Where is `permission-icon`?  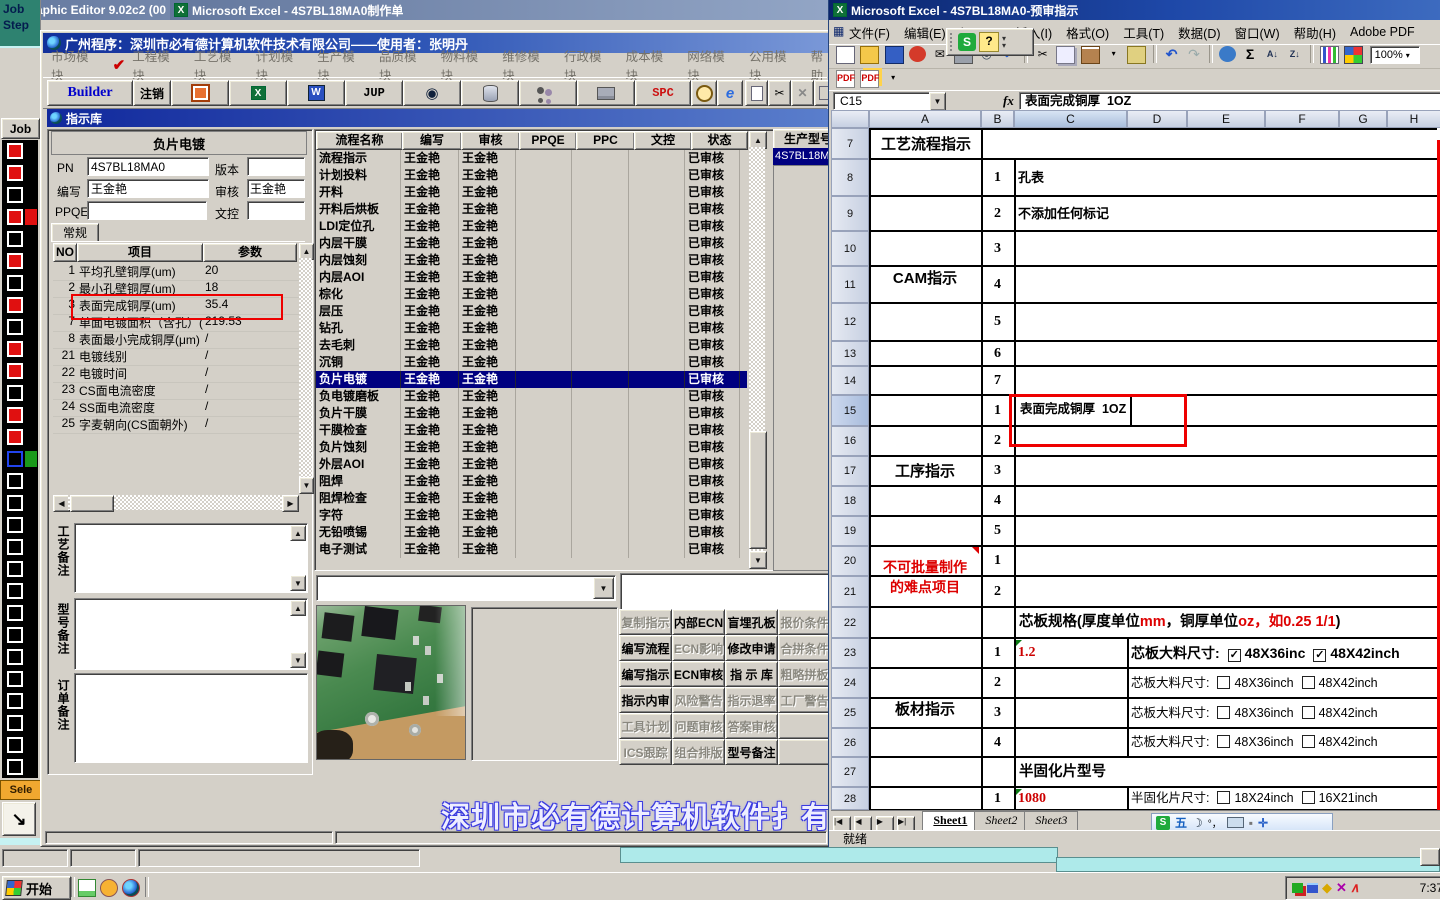 permission-icon is located at coordinates (918, 54).